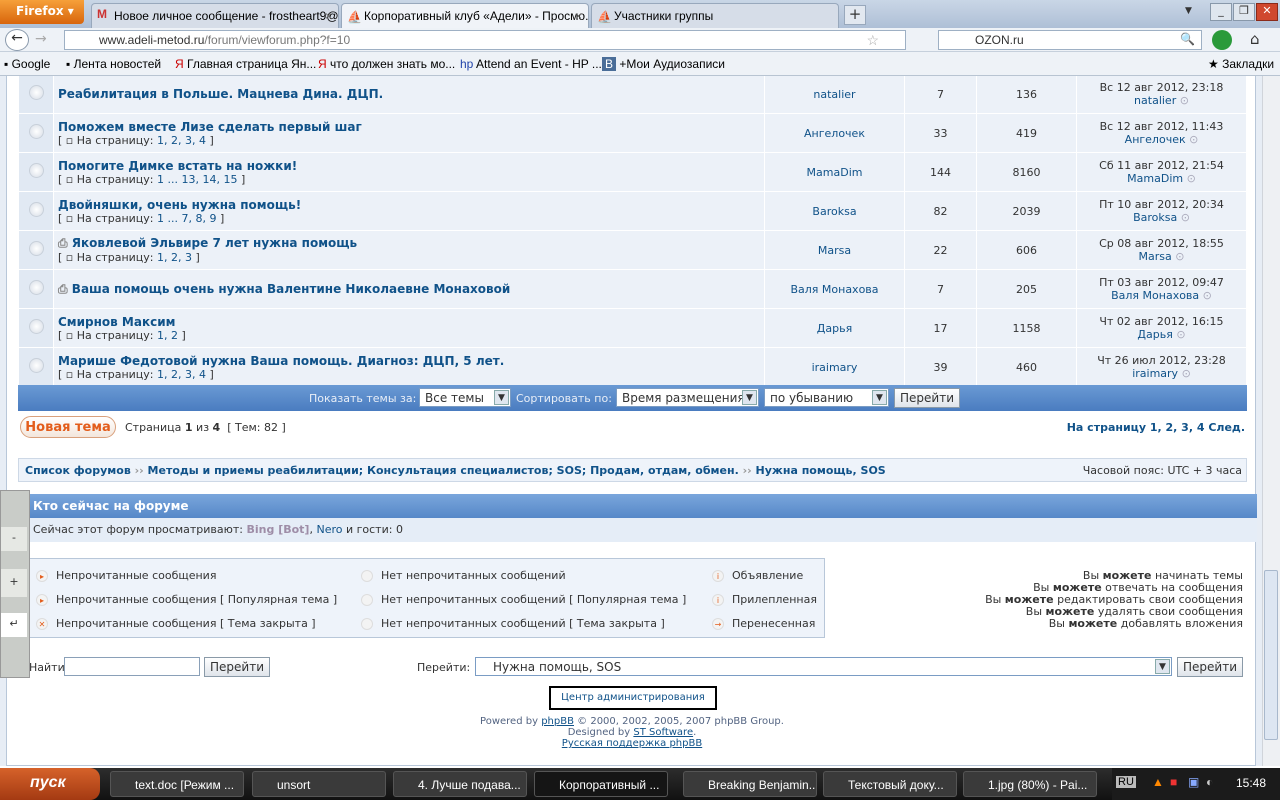 Image resolution: width=1280 pixels, height=800 pixels. I want to click on topic-page-links: 1 ... 7, 8, 9, so click(186, 218).